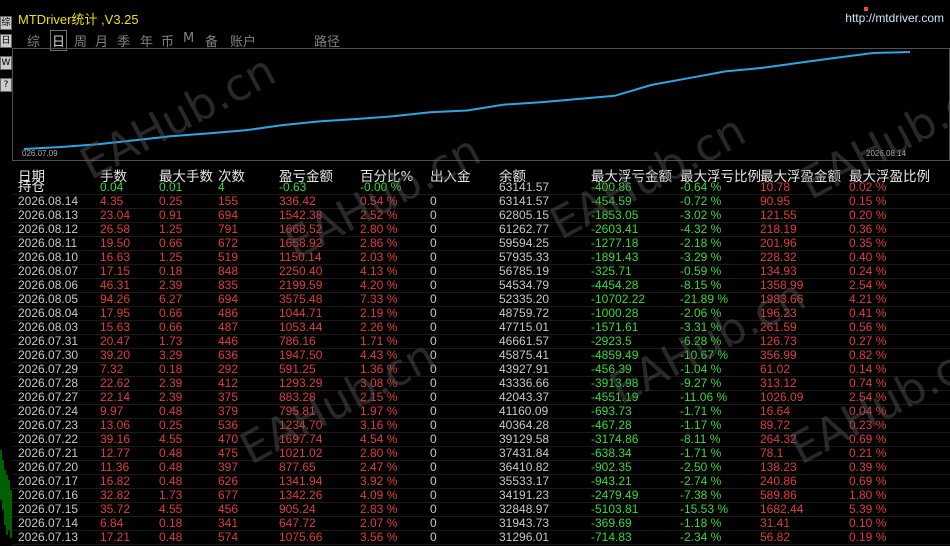  What do you see at coordinates (112, 523) in the screenshot?
I see `cell-lots: 6.84` at bounding box center [112, 523].